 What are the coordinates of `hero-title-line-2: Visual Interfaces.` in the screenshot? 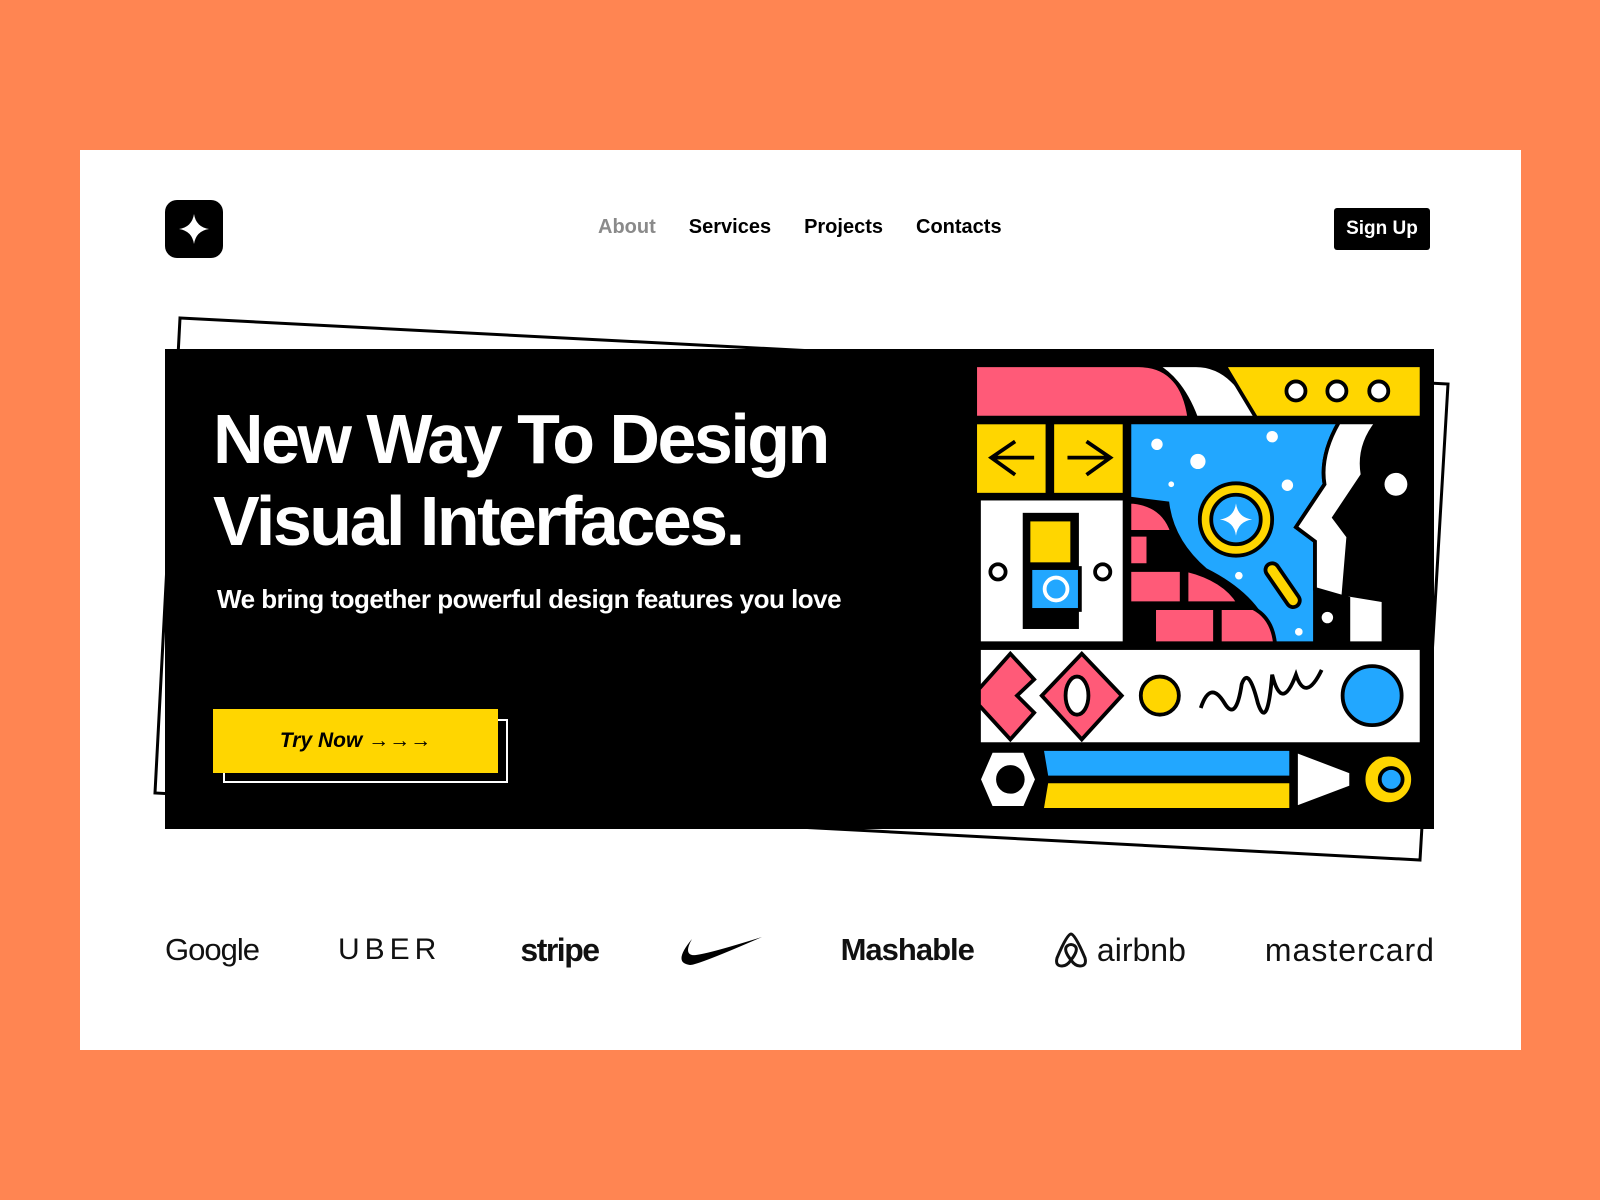 It's located at (479, 521).